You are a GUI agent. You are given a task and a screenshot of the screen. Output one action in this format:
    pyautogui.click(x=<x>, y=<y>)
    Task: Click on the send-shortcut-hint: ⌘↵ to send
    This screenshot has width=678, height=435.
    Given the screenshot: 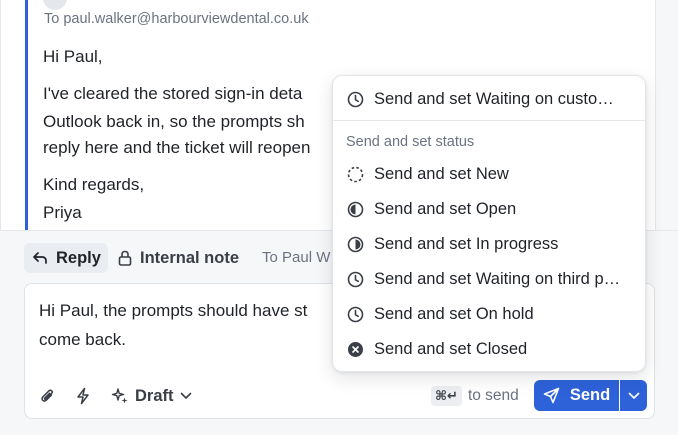 What is the action you would take?
    pyautogui.click(x=475, y=396)
    